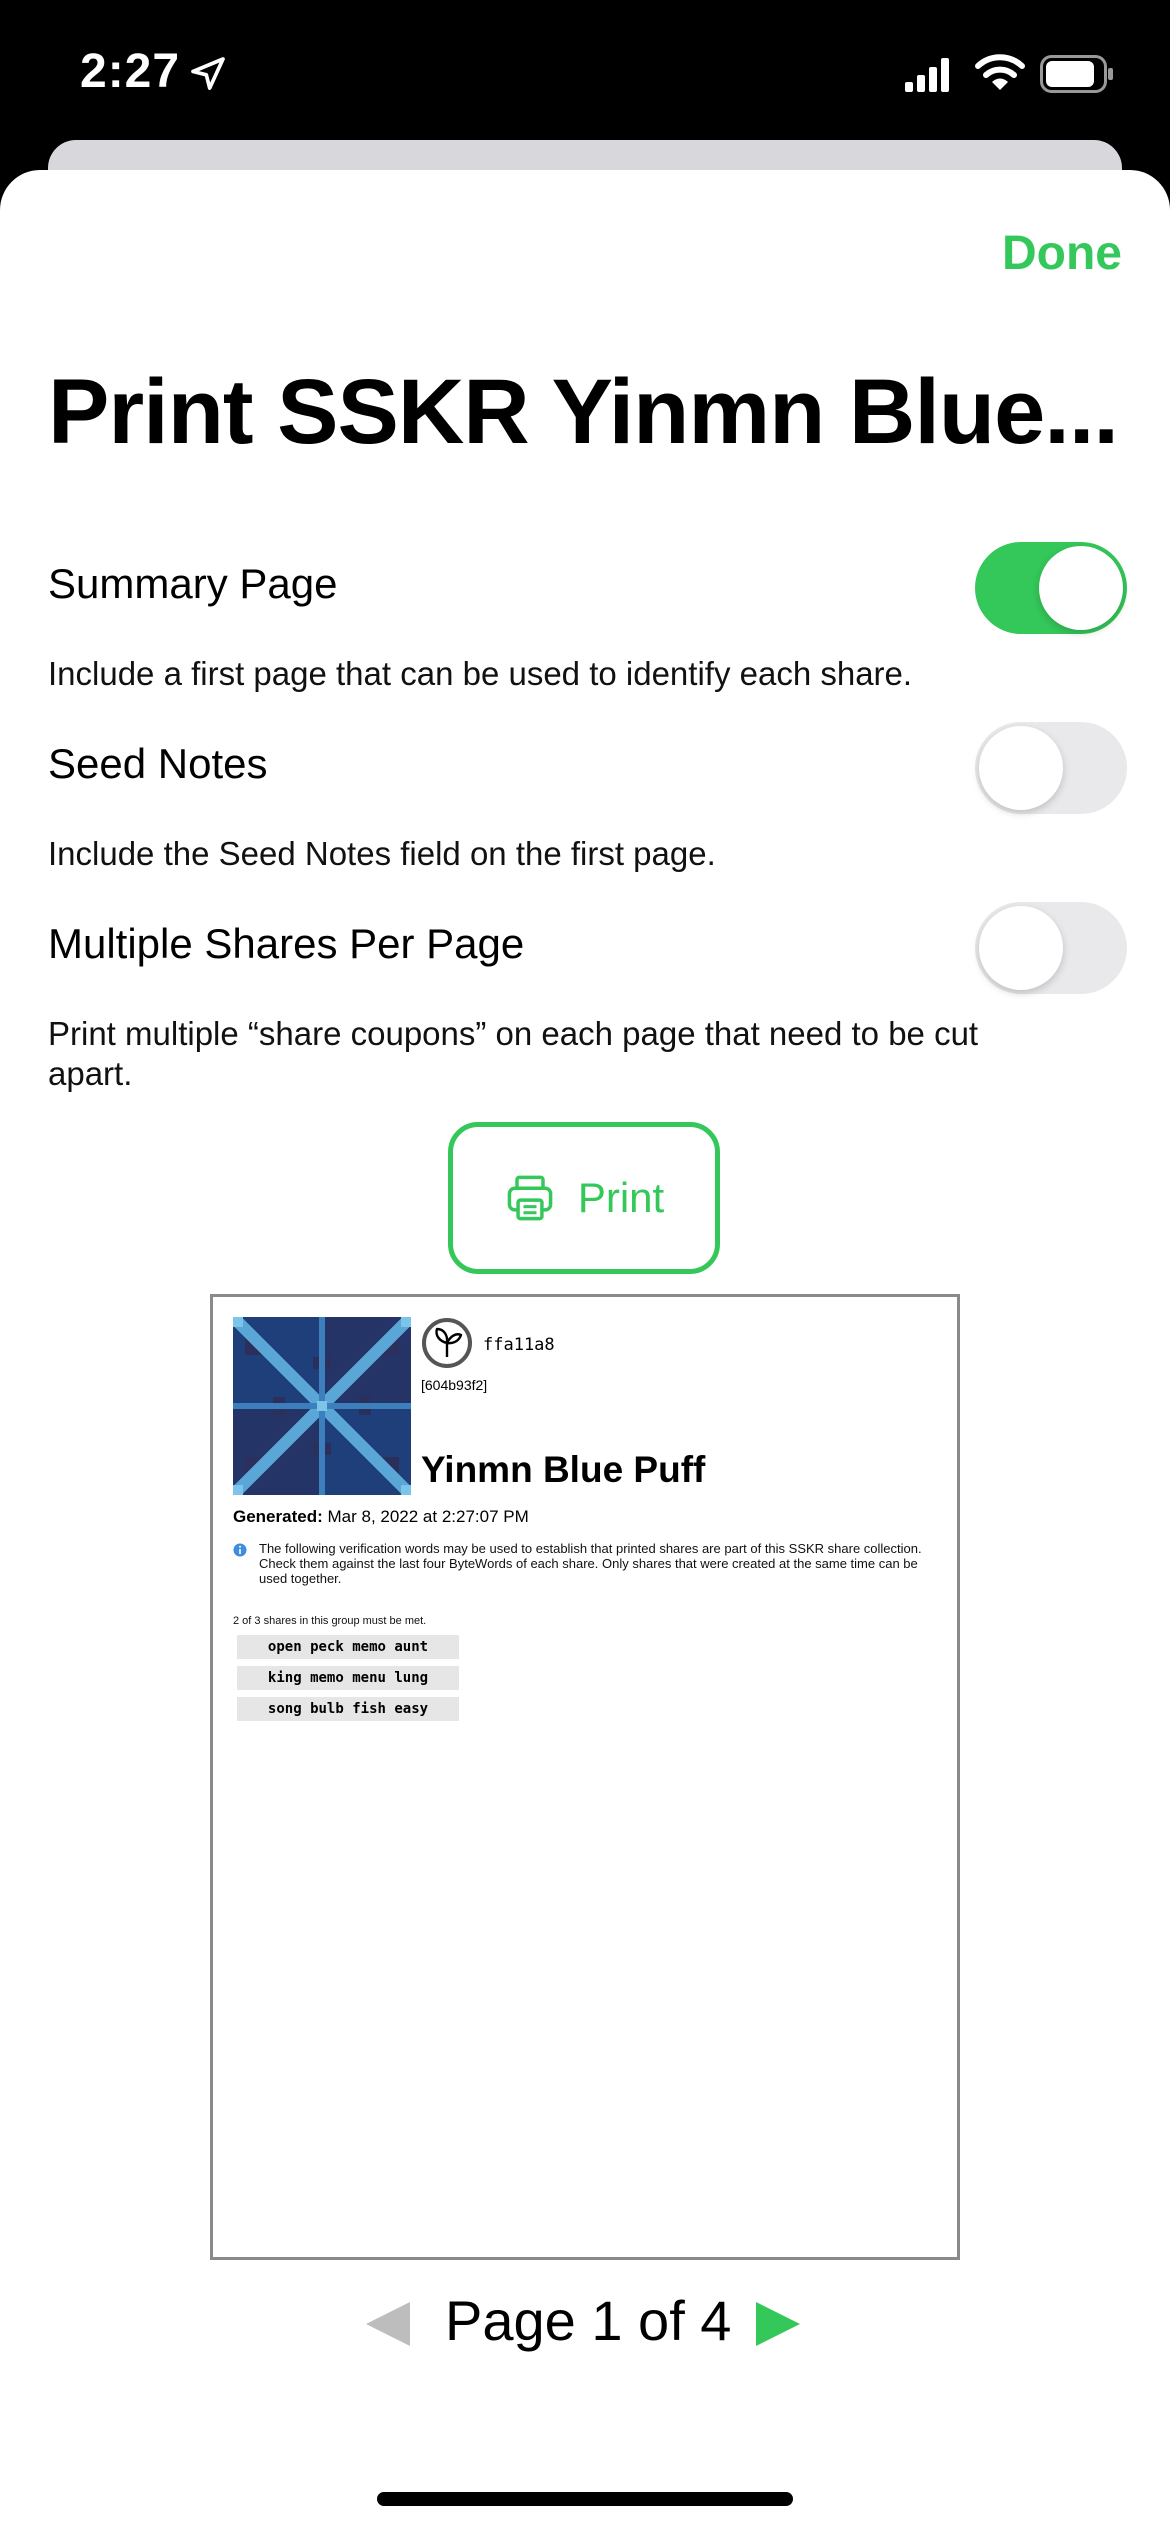  What do you see at coordinates (428, 1516) in the screenshot?
I see `generated-value: Mar 8, 2022 at 2:27:07 PM` at bounding box center [428, 1516].